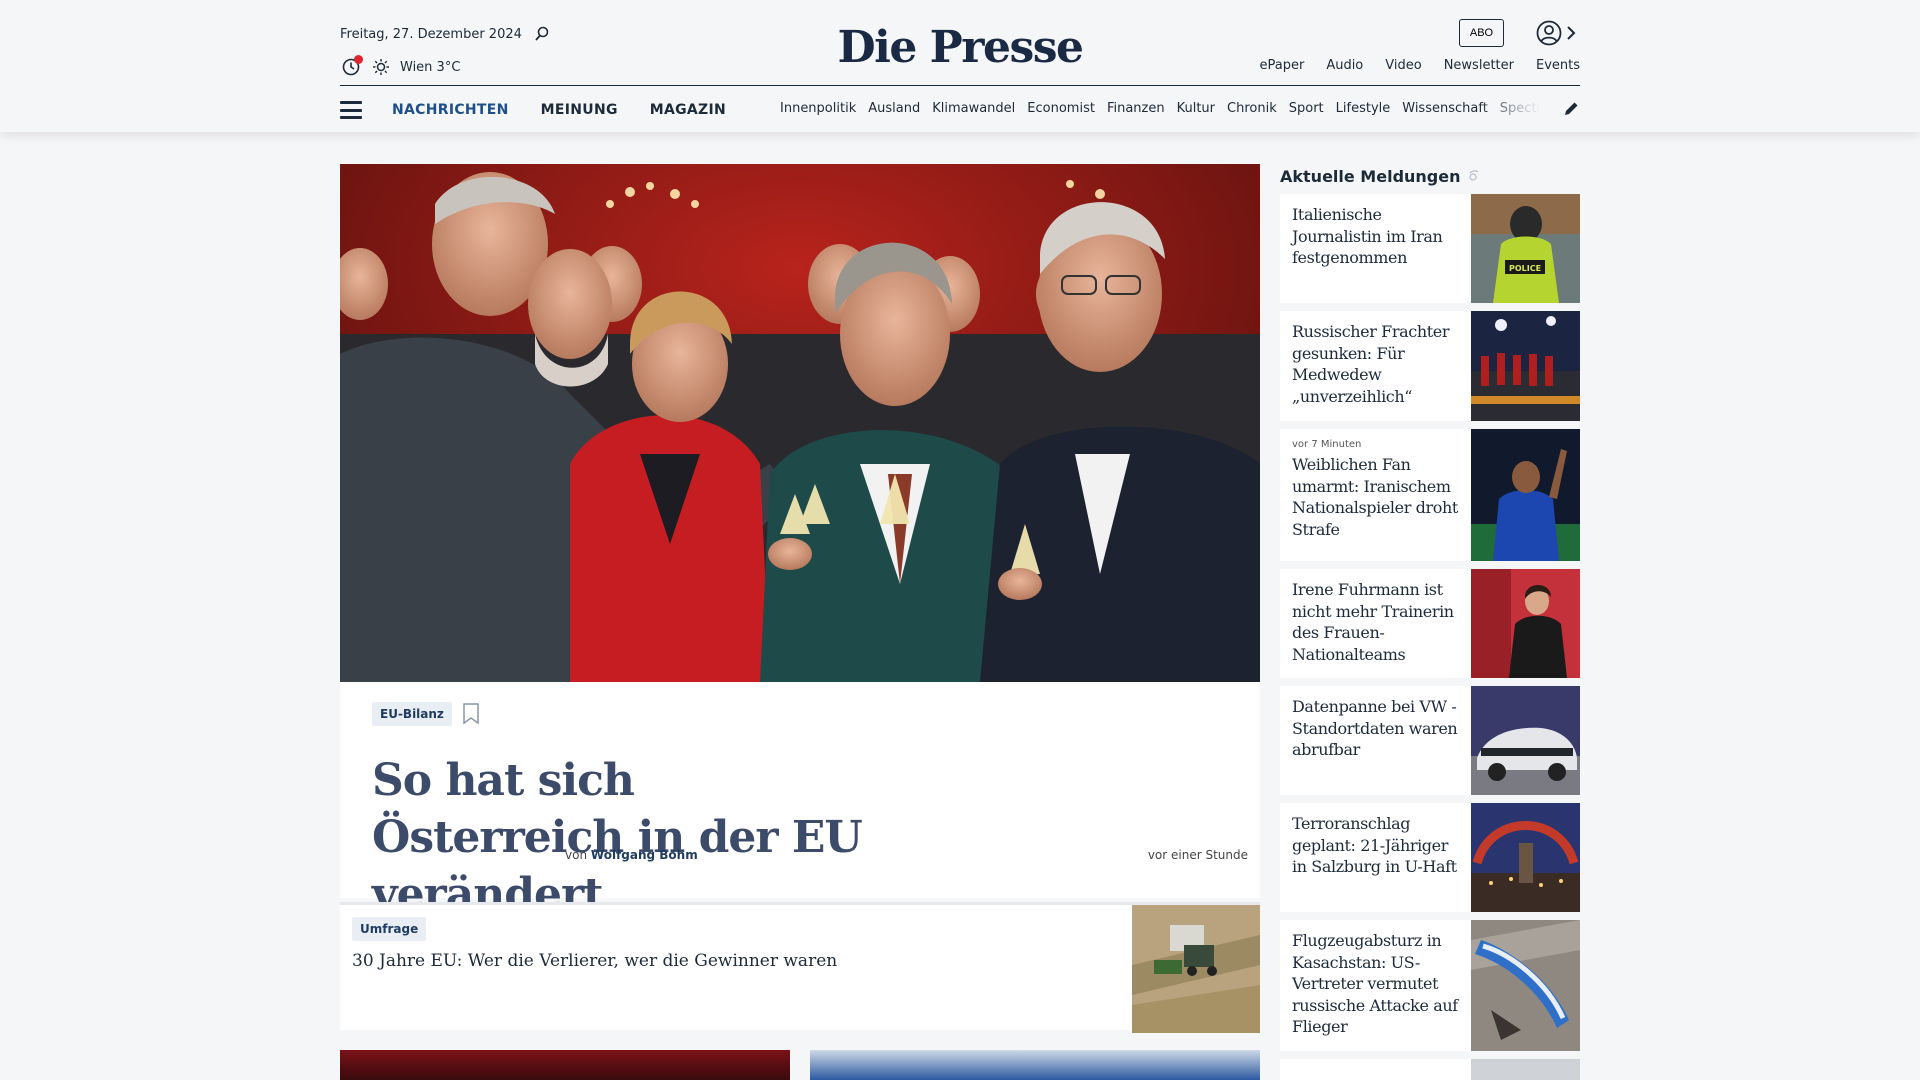 The width and height of the screenshot is (1920, 1080). I want to click on nav-video: Video, so click(1403, 65).